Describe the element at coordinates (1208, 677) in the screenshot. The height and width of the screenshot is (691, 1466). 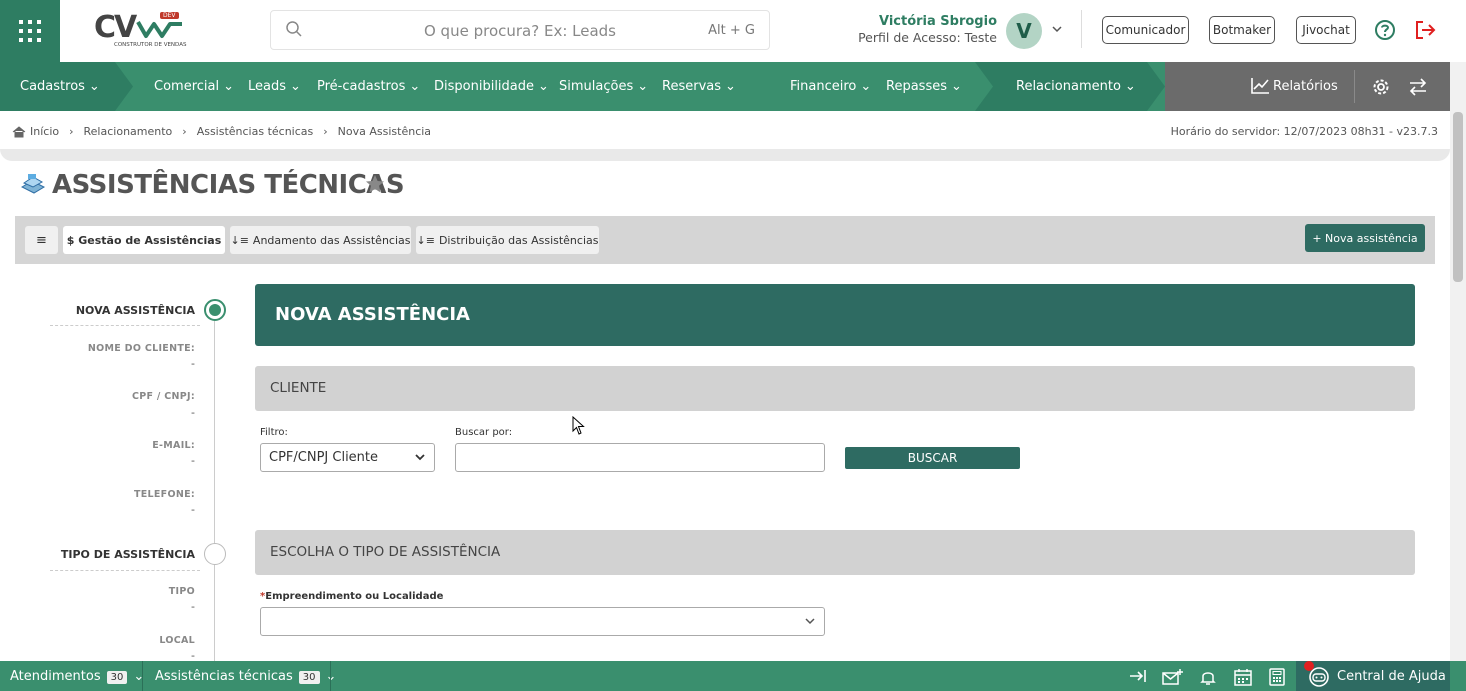
I see `bell-icon` at that location.